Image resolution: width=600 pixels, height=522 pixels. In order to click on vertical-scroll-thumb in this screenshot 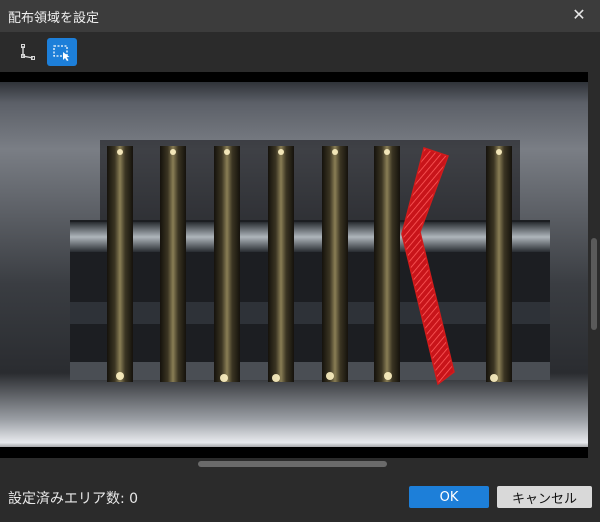, I will do `click(594, 284)`.